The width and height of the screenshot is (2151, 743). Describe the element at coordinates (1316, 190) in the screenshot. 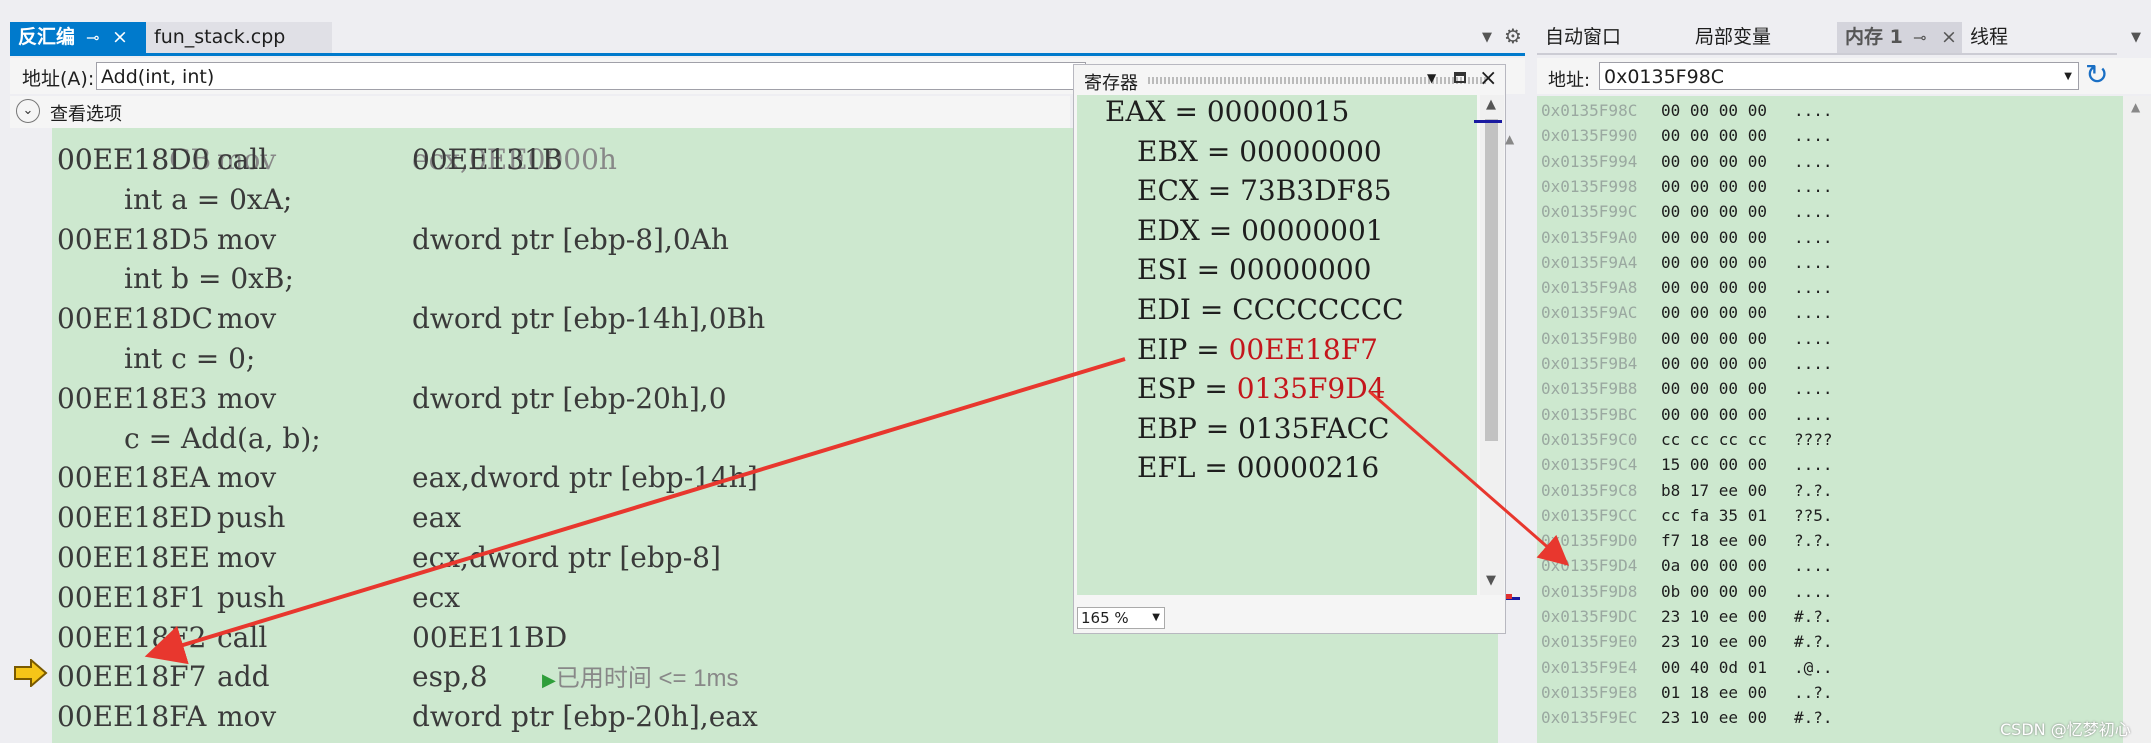

I see `register-value: 73B3DF85` at that location.